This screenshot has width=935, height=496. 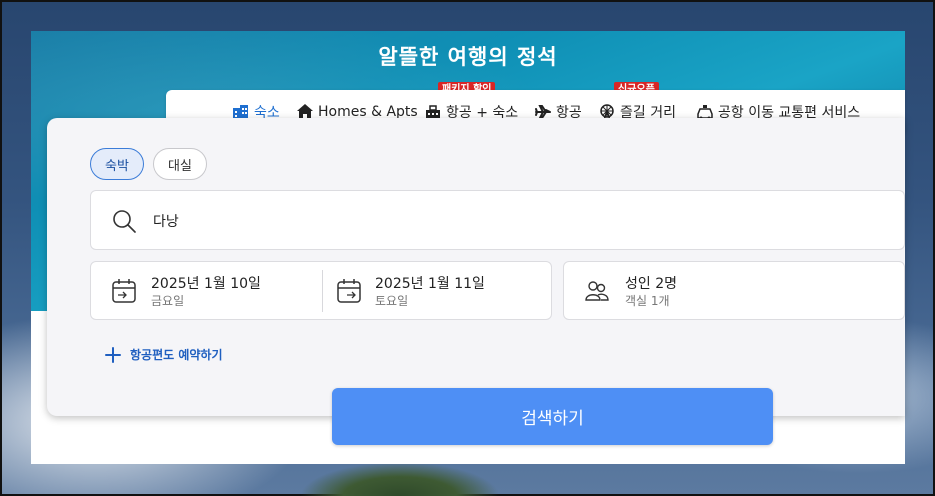 I want to click on checkin-weekday: 금요일, so click(x=168, y=301).